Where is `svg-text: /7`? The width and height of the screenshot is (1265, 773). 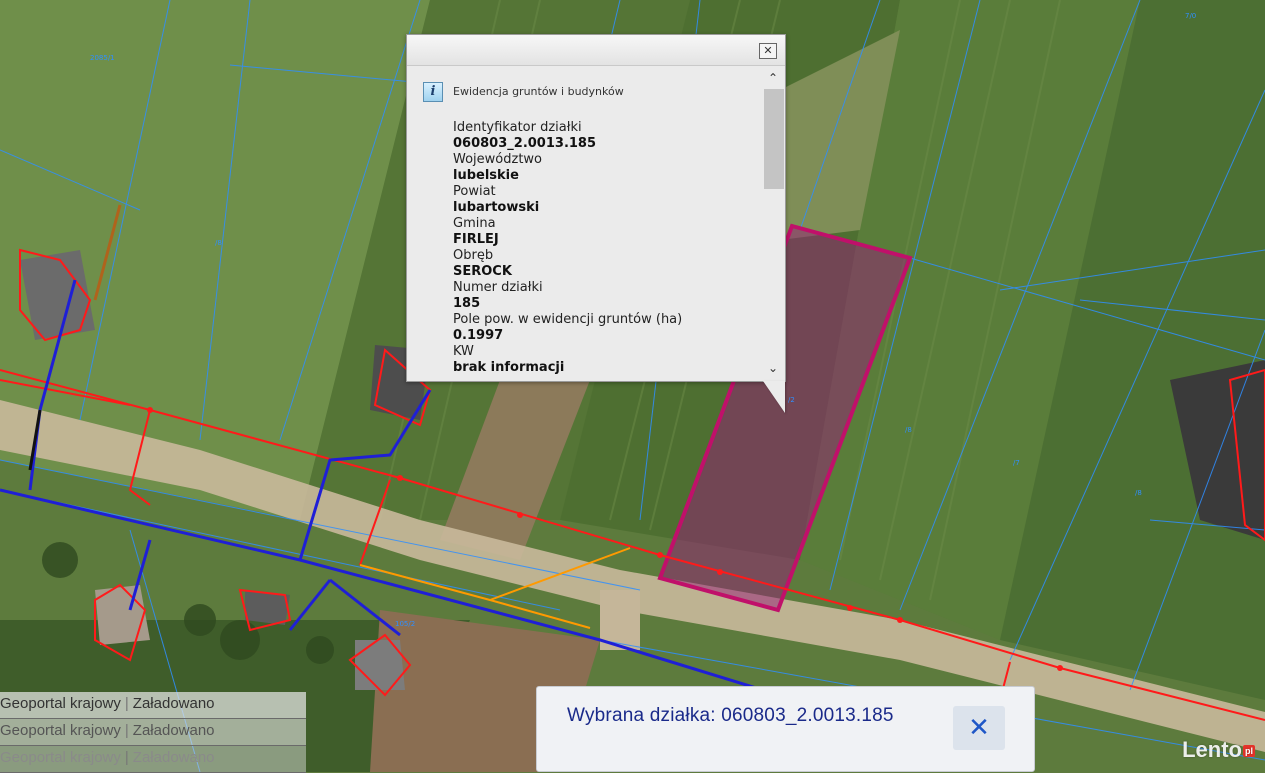 svg-text: /7 is located at coordinates (1016, 463).